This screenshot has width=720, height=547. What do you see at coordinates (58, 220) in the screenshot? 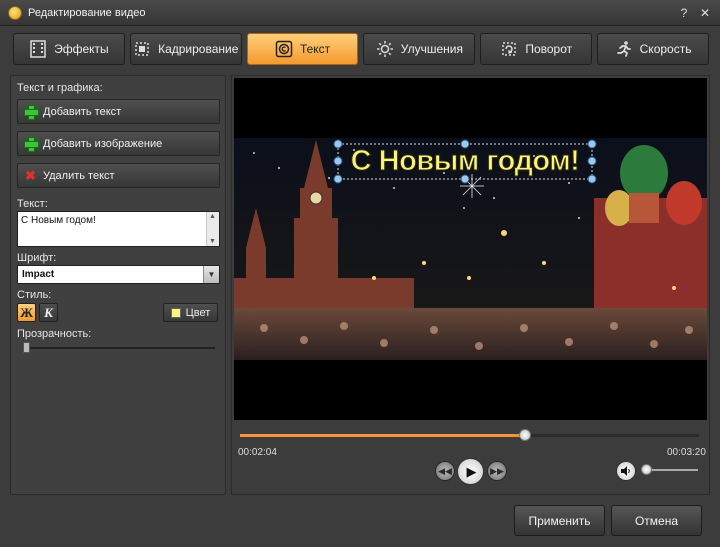
I see `text-input-value: С Новым годом!` at bounding box center [58, 220].